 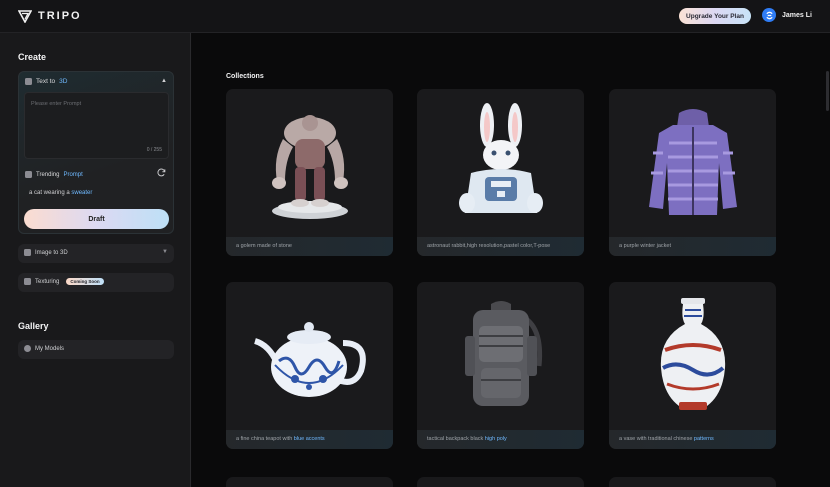 I want to click on caption-text: a fine china teapot with, so click(x=264, y=439).